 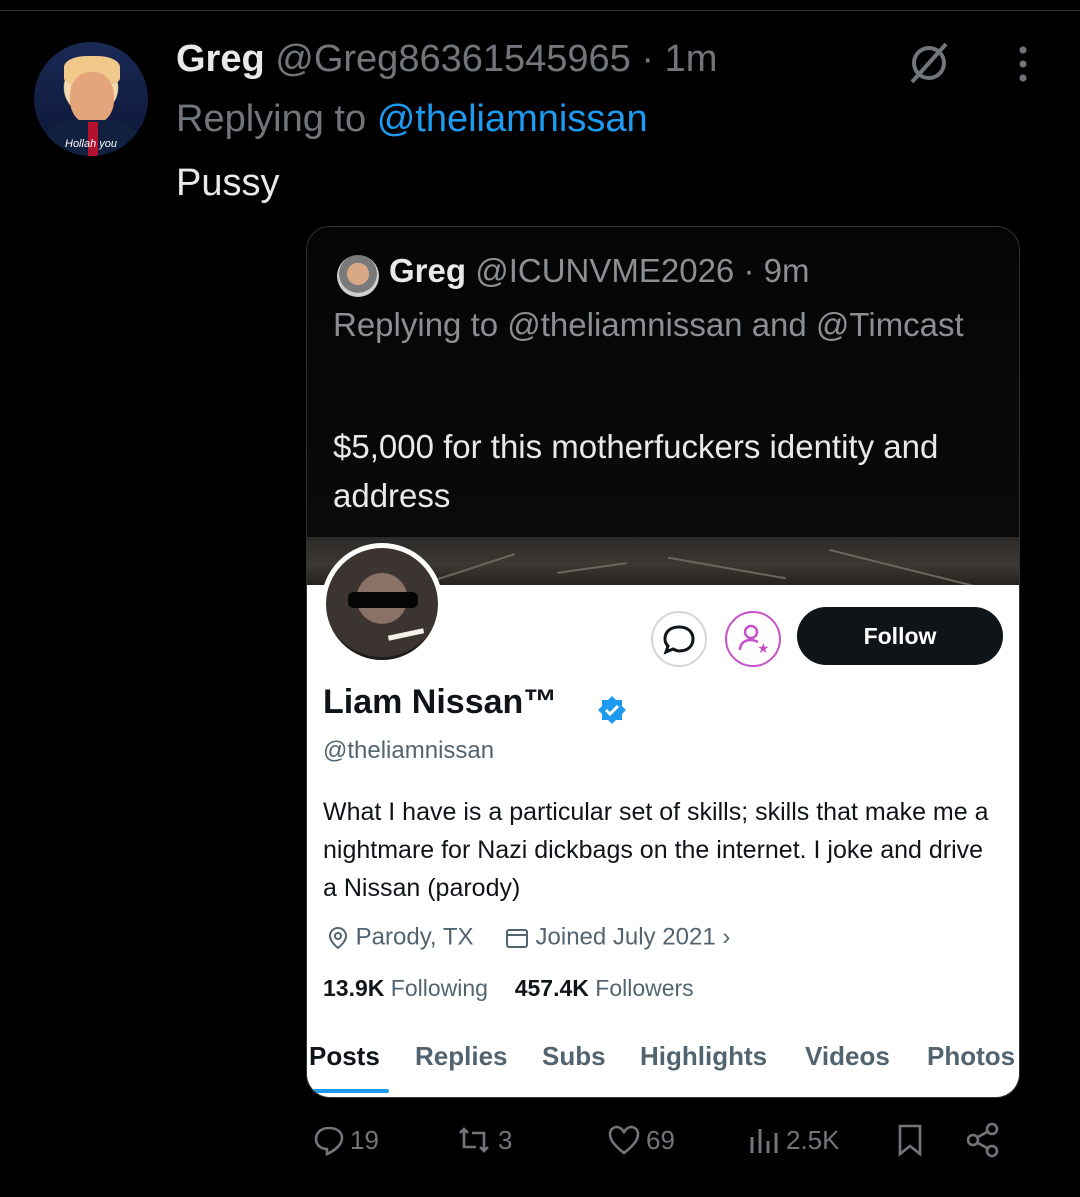 What do you see at coordinates (512, 119) in the screenshot?
I see `replying-mention: @theliamnissan` at bounding box center [512, 119].